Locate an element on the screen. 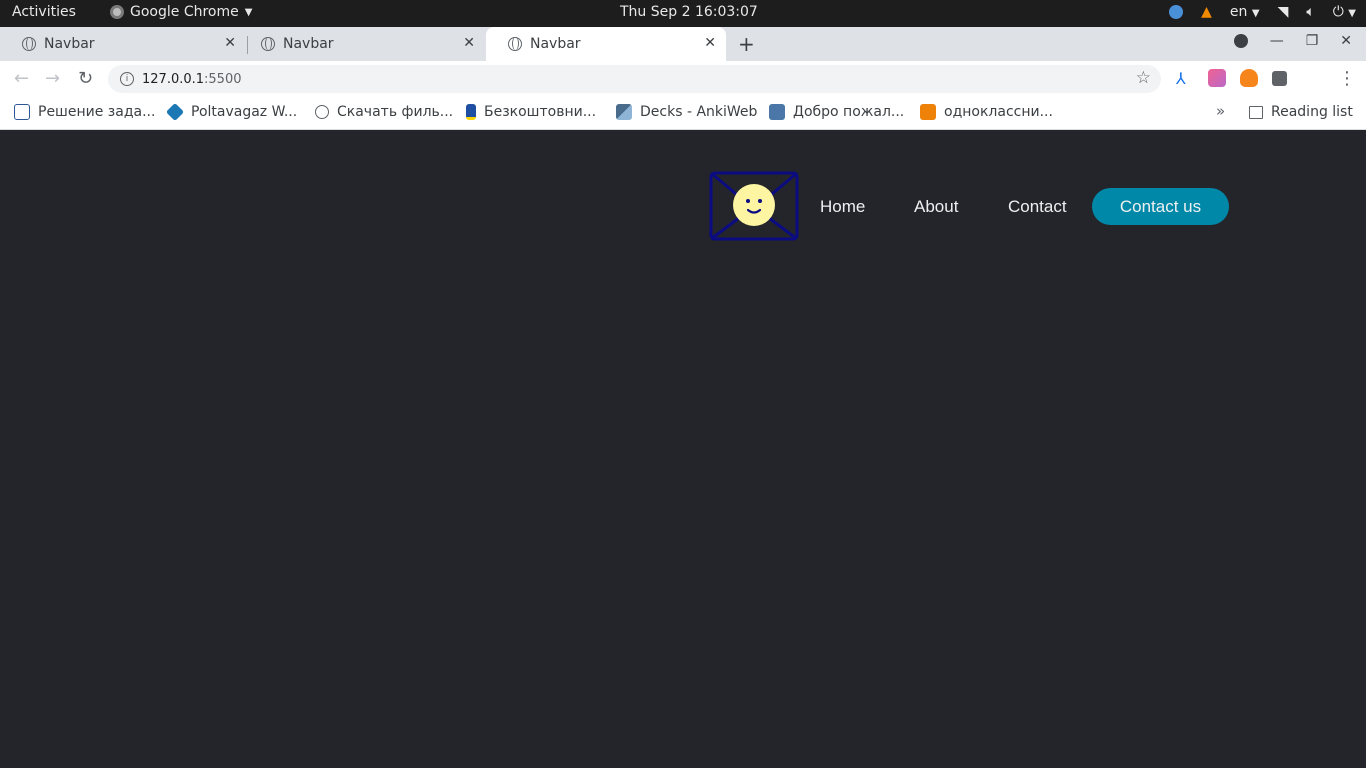 The height and width of the screenshot is (768, 1366). language-label: en is located at coordinates (1238, 12).